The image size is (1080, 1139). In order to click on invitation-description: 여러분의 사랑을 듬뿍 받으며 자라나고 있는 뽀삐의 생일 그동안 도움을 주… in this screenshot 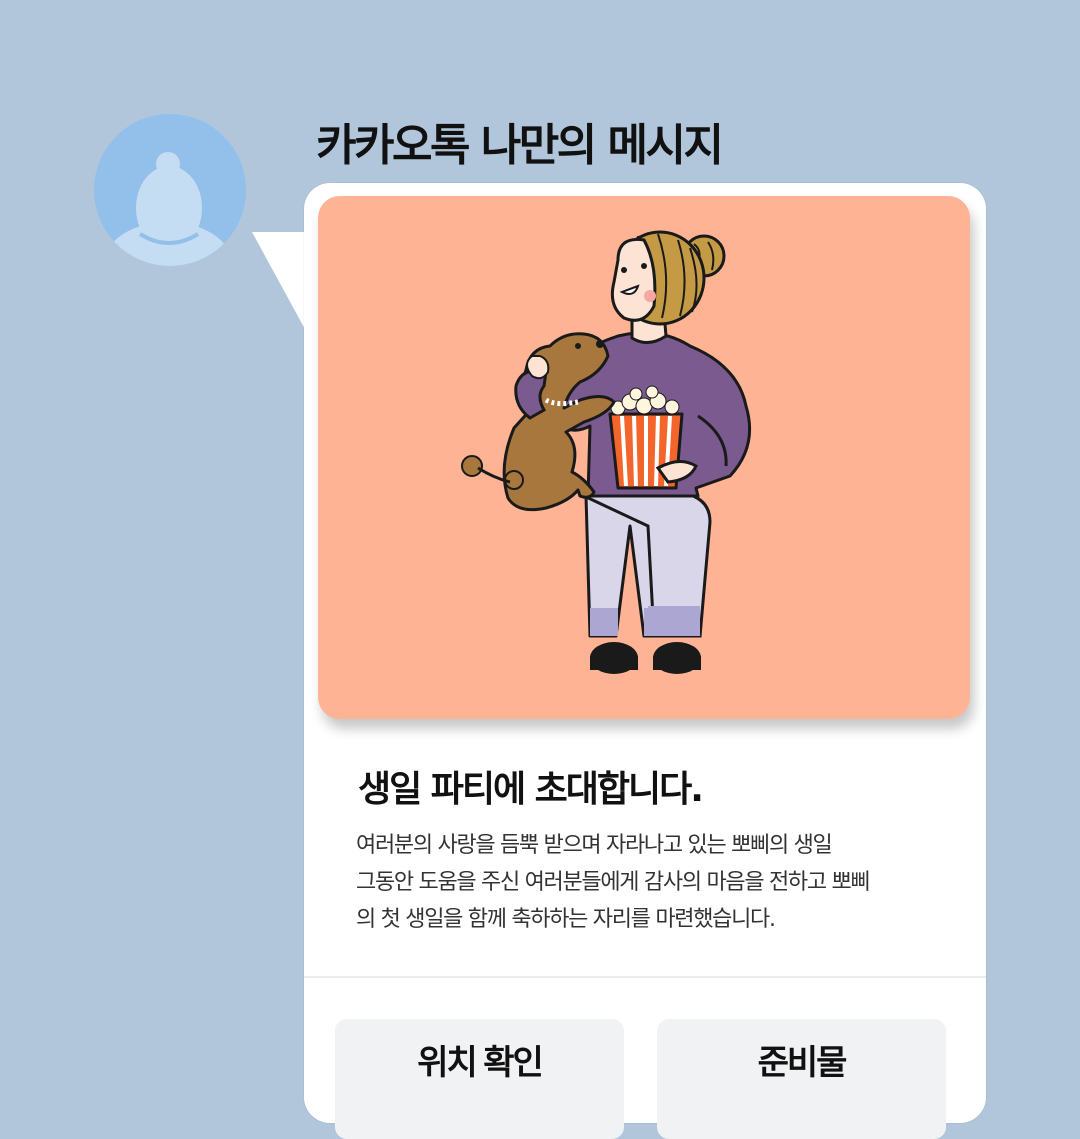, I will do `click(656, 882)`.